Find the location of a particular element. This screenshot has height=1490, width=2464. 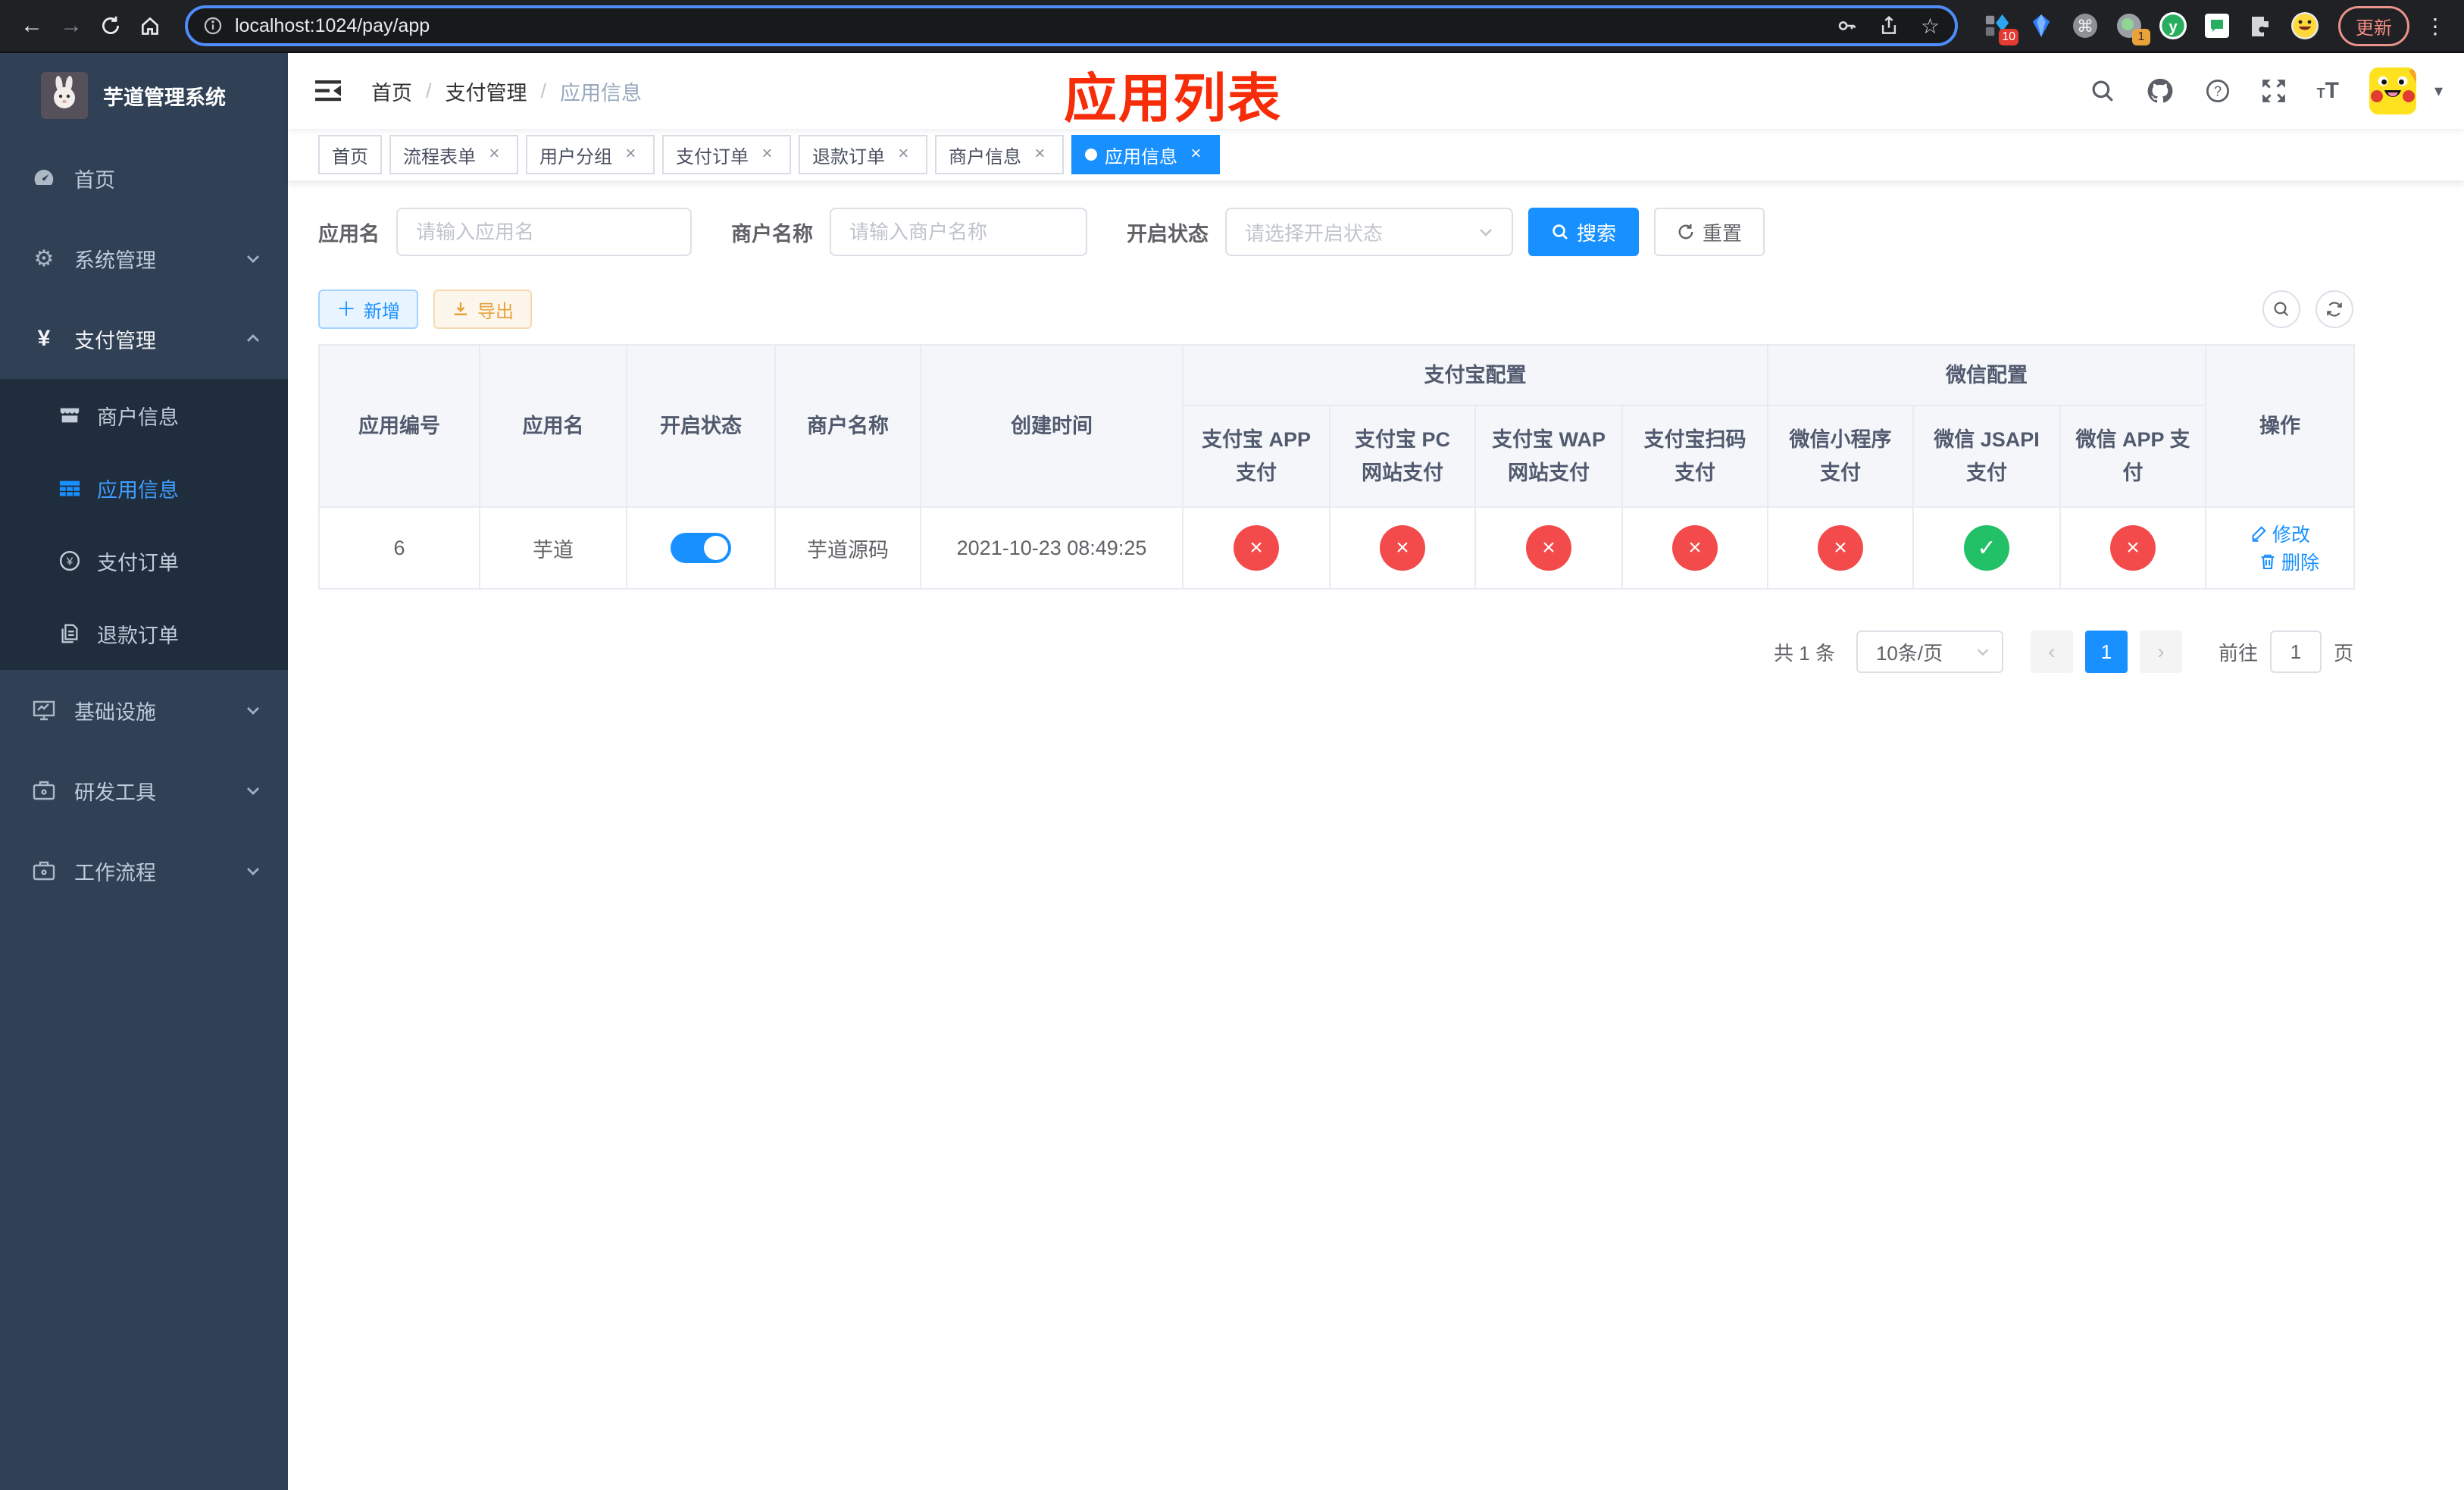

tab-首页: 首页 is located at coordinates (350, 154).